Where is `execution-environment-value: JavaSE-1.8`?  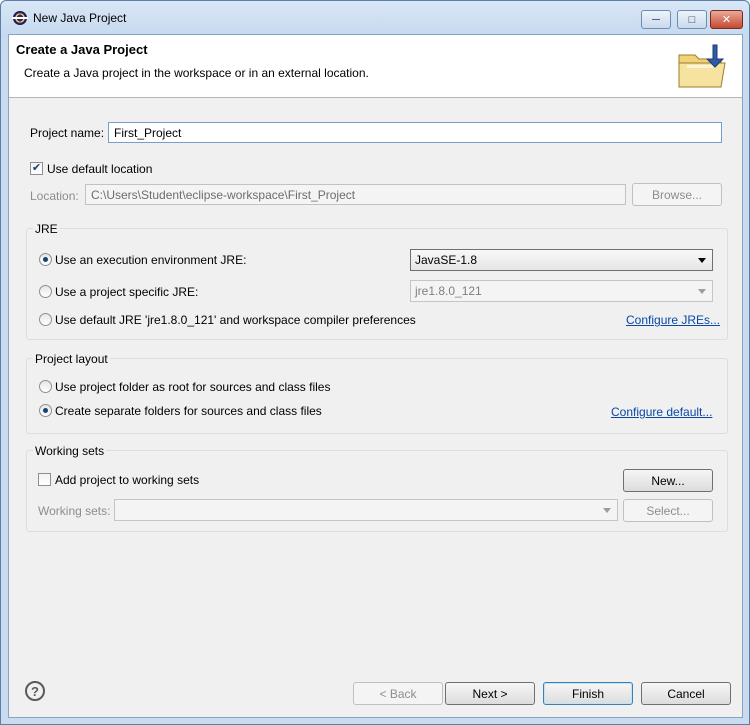
execution-environment-value: JavaSE-1.8 is located at coordinates (446, 260).